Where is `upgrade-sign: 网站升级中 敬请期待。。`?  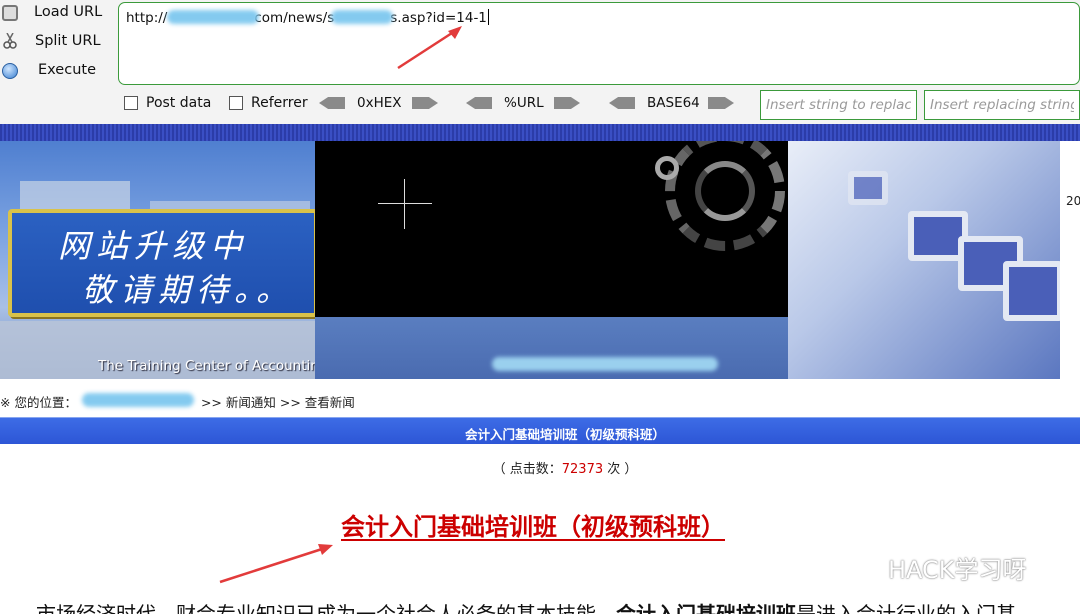
upgrade-sign: 网站升级中 敬请期待。。 is located at coordinates (163, 263).